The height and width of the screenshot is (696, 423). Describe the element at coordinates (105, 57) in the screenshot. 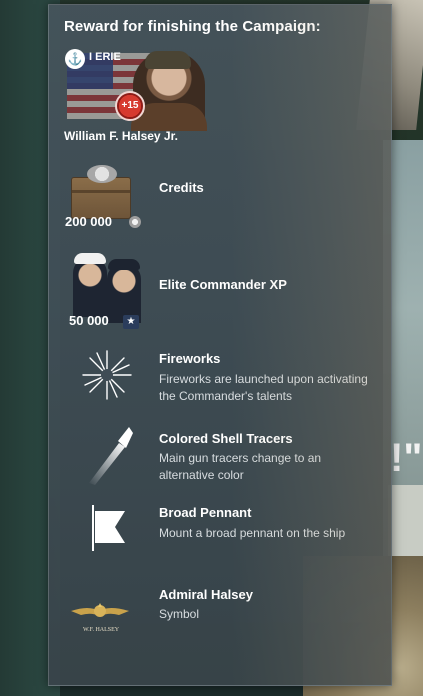

I see `ship-label: I ERIE` at that location.